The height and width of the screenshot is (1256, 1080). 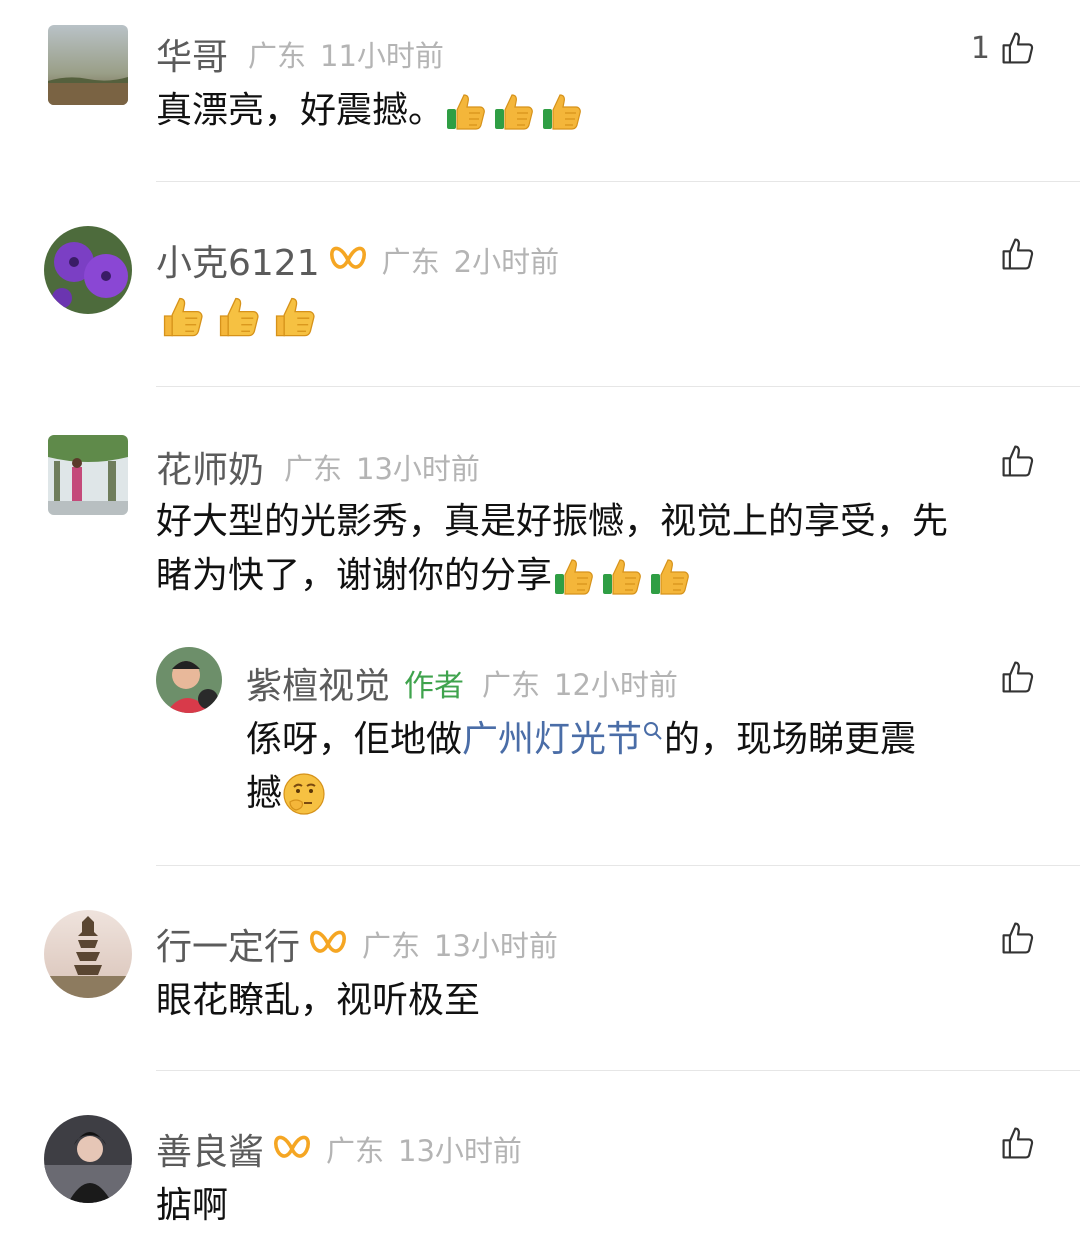 I want to click on time-label: 2小时前, so click(x=506, y=262).